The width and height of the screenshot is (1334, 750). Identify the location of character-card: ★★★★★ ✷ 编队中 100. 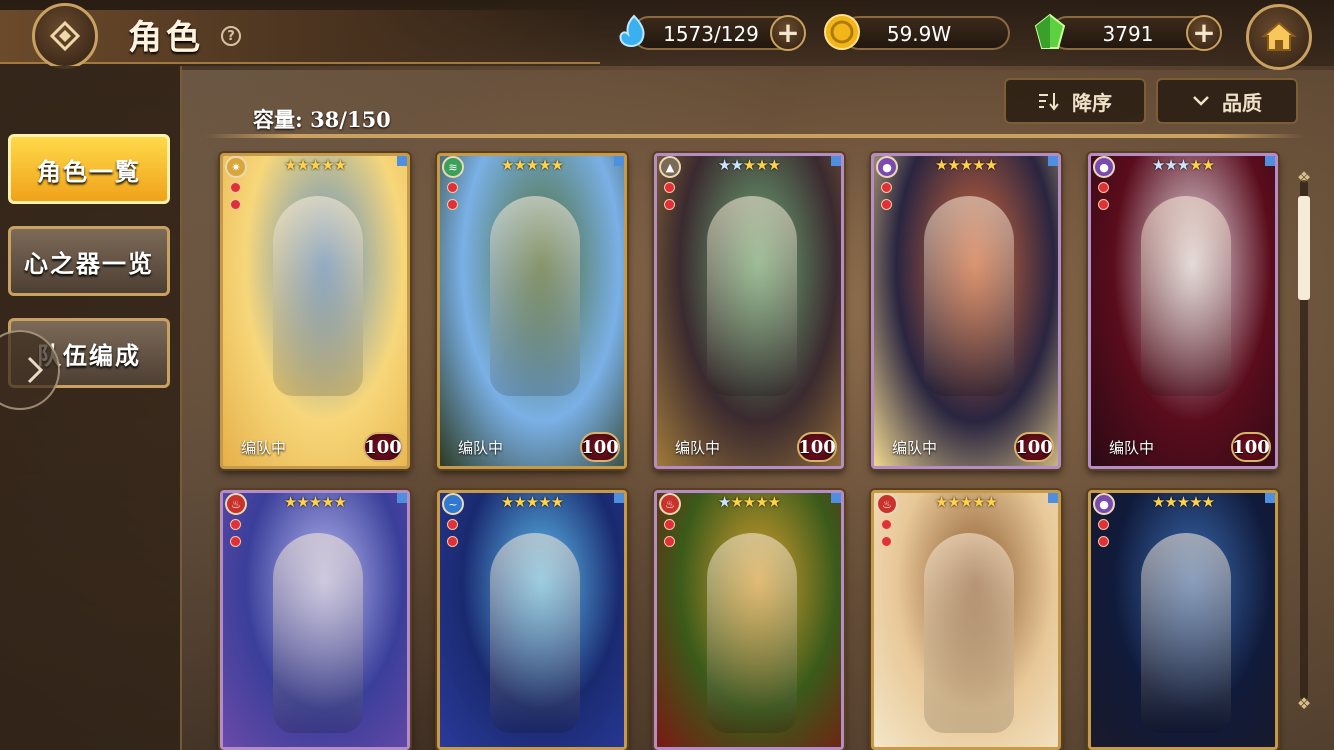
(315, 311).